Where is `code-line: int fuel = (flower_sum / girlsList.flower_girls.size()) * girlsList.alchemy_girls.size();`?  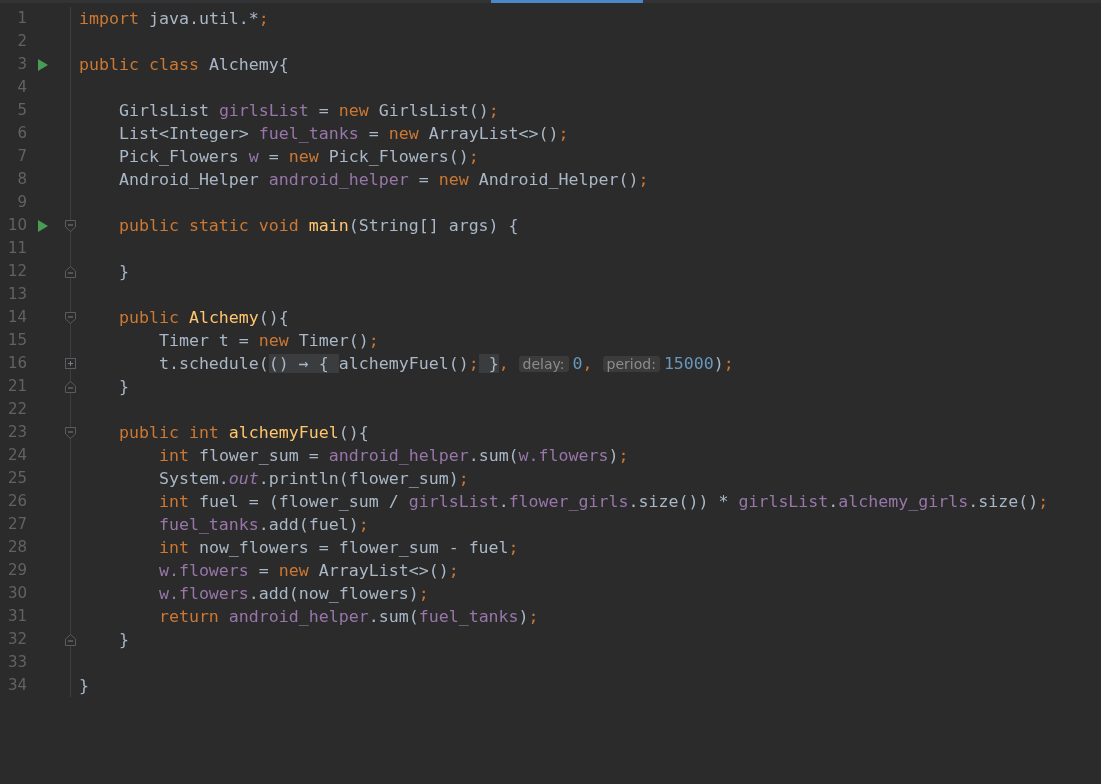 code-line: int fuel = (flower_sum / girlsList.flower_girls.size()) * girlsList.alchemy_girls.size(); is located at coordinates (603, 502).